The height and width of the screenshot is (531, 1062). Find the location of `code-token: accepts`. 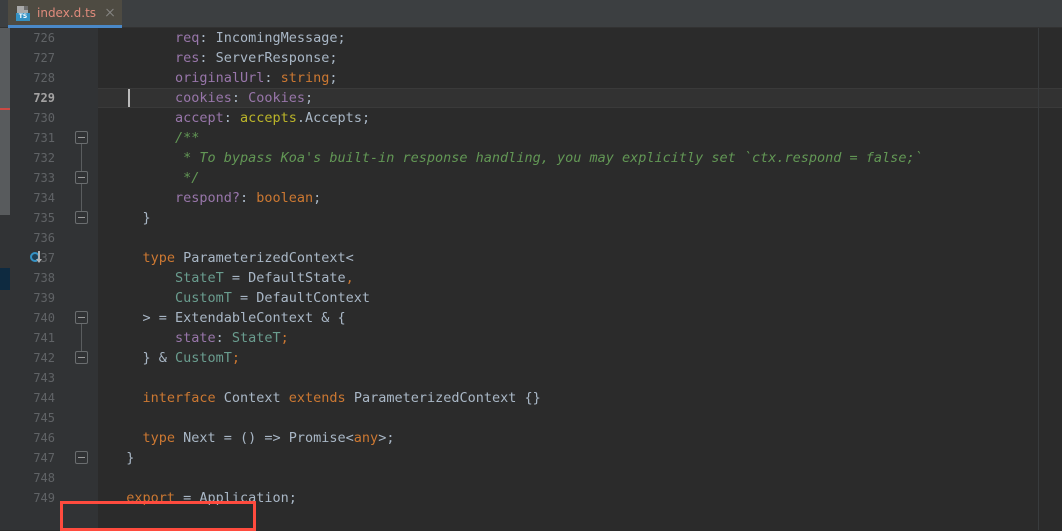

code-token: accepts is located at coordinates (268, 118).